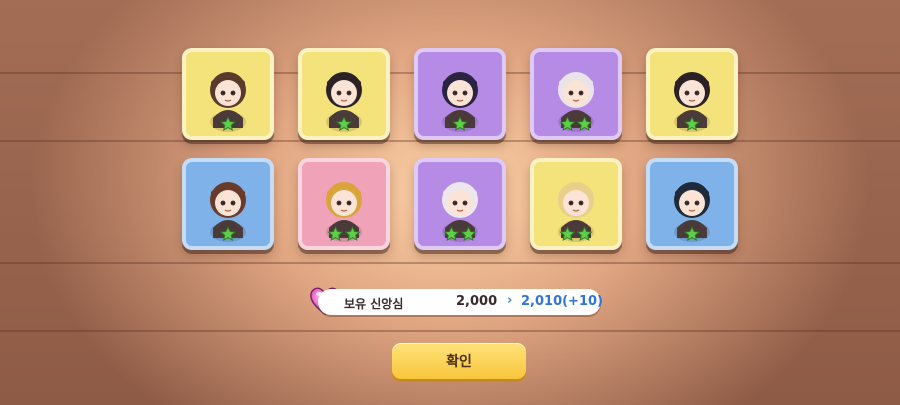 The width and height of the screenshot is (900, 405). I want to click on chevron-right-icon: ›, so click(510, 300).